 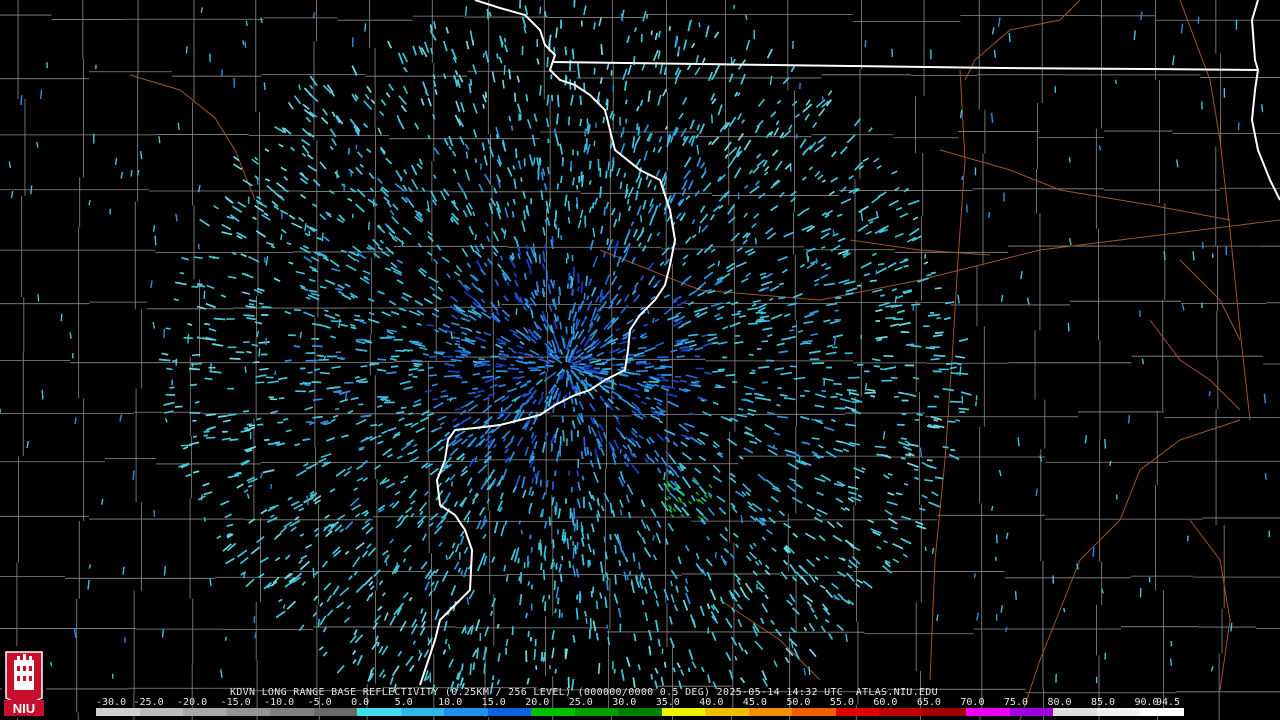 What do you see at coordinates (1130, 569) in the screenshot?
I see `highway-line` at bounding box center [1130, 569].